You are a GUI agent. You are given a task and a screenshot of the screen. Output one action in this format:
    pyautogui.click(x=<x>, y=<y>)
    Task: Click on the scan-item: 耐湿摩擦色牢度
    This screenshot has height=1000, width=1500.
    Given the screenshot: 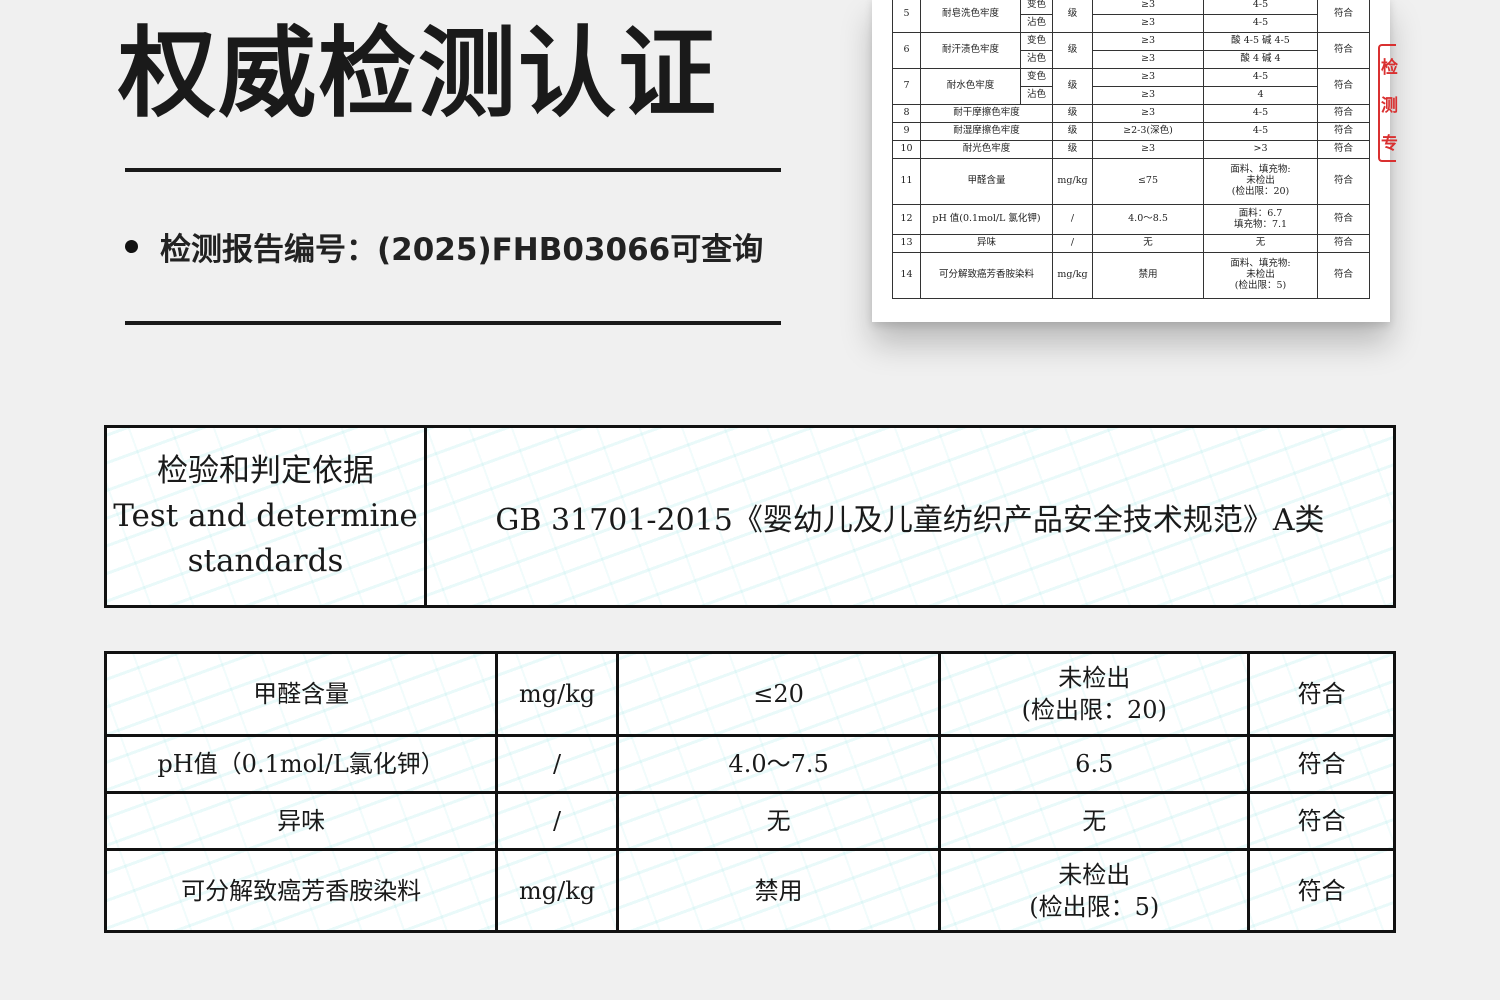 What is the action you would take?
    pyautogui.click(x=986, y=131)
    